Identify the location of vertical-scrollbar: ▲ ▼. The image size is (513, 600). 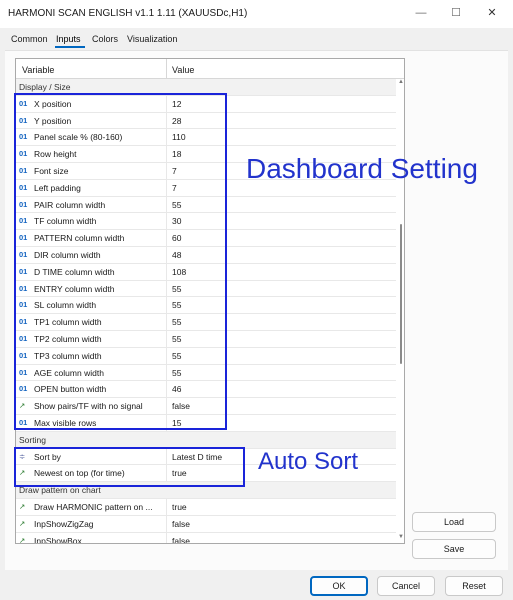
(400, 311).